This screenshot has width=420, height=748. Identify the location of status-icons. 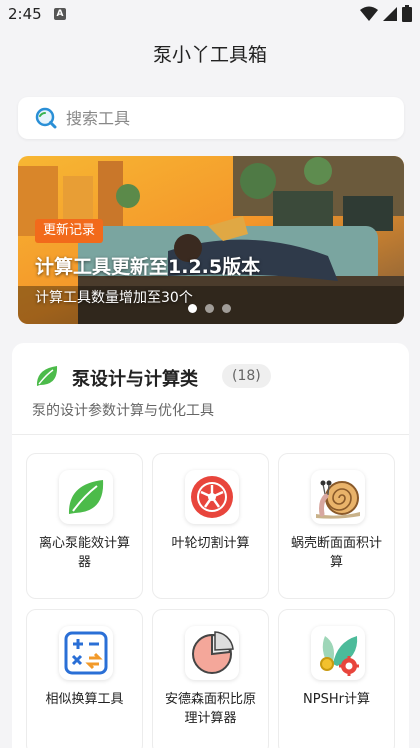
(386, 13).